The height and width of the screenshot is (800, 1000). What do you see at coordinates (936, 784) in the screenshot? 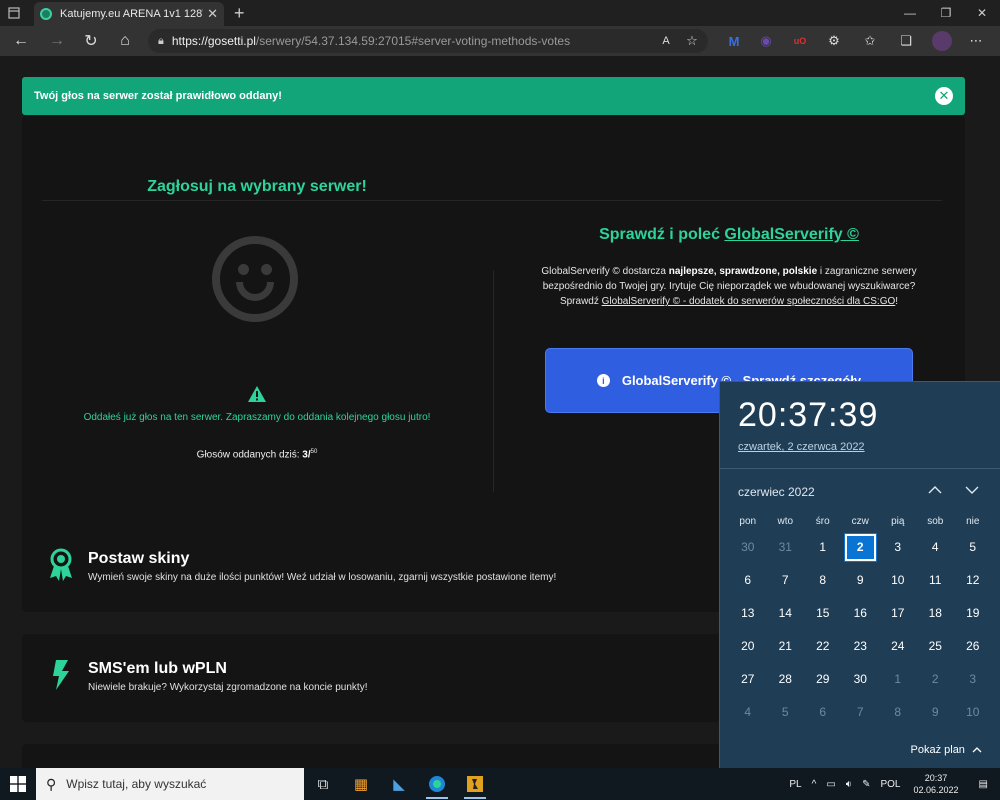
I see `taskbar-clock: 20:37 02.06.2022` at bounding box center [936, 784].